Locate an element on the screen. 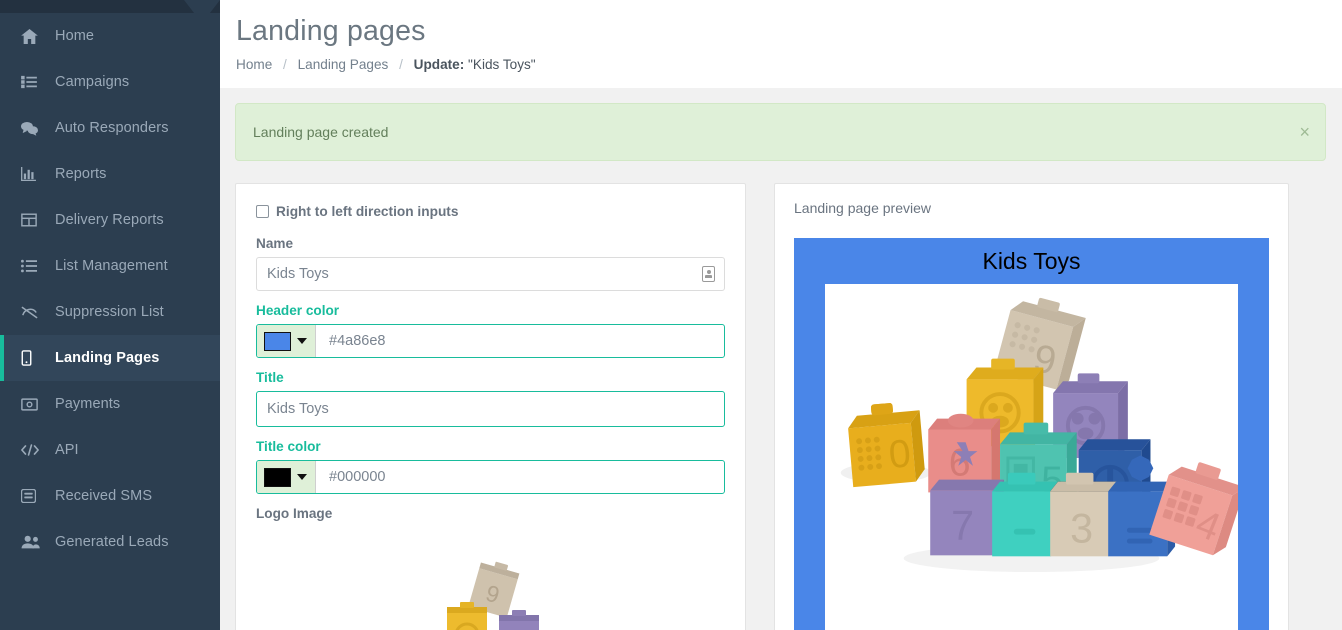 The image size is (1342, 630). sidebar-notch is located at coordinates (202, 6).